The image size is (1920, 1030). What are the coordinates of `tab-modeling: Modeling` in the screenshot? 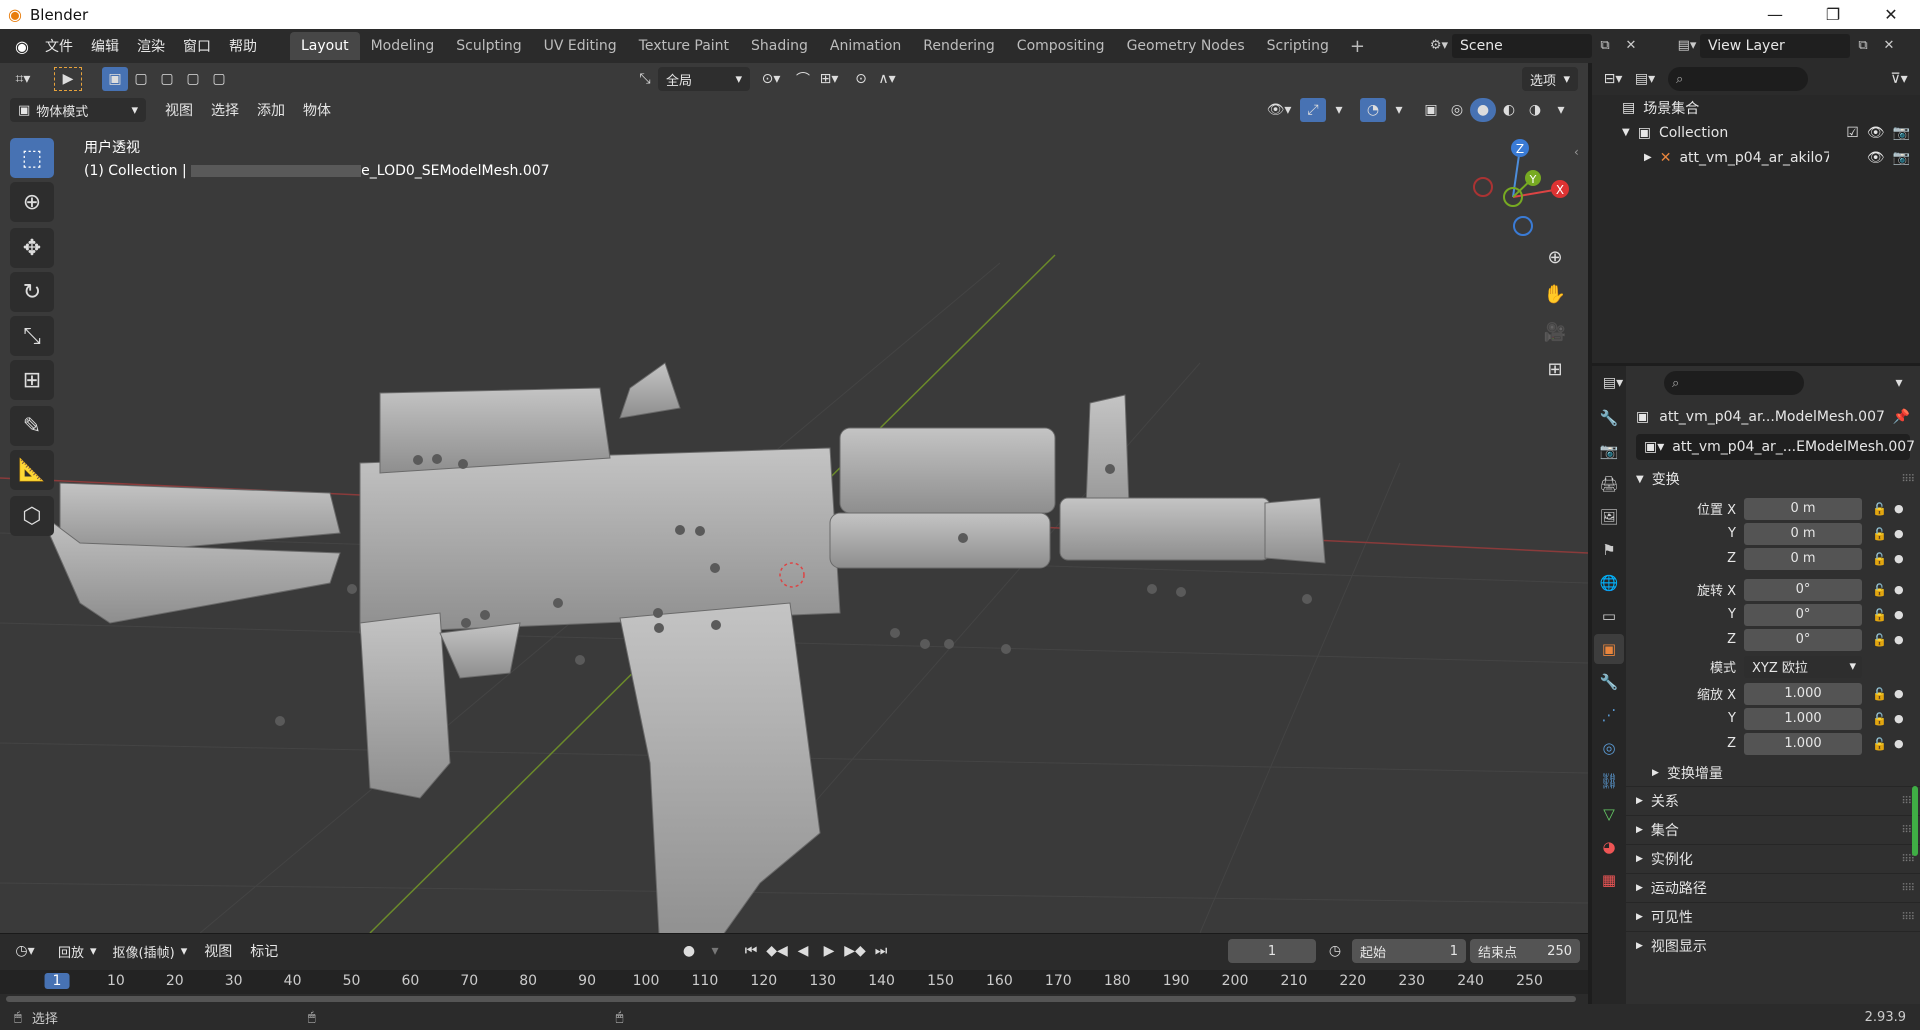 It's located at (403, 46).